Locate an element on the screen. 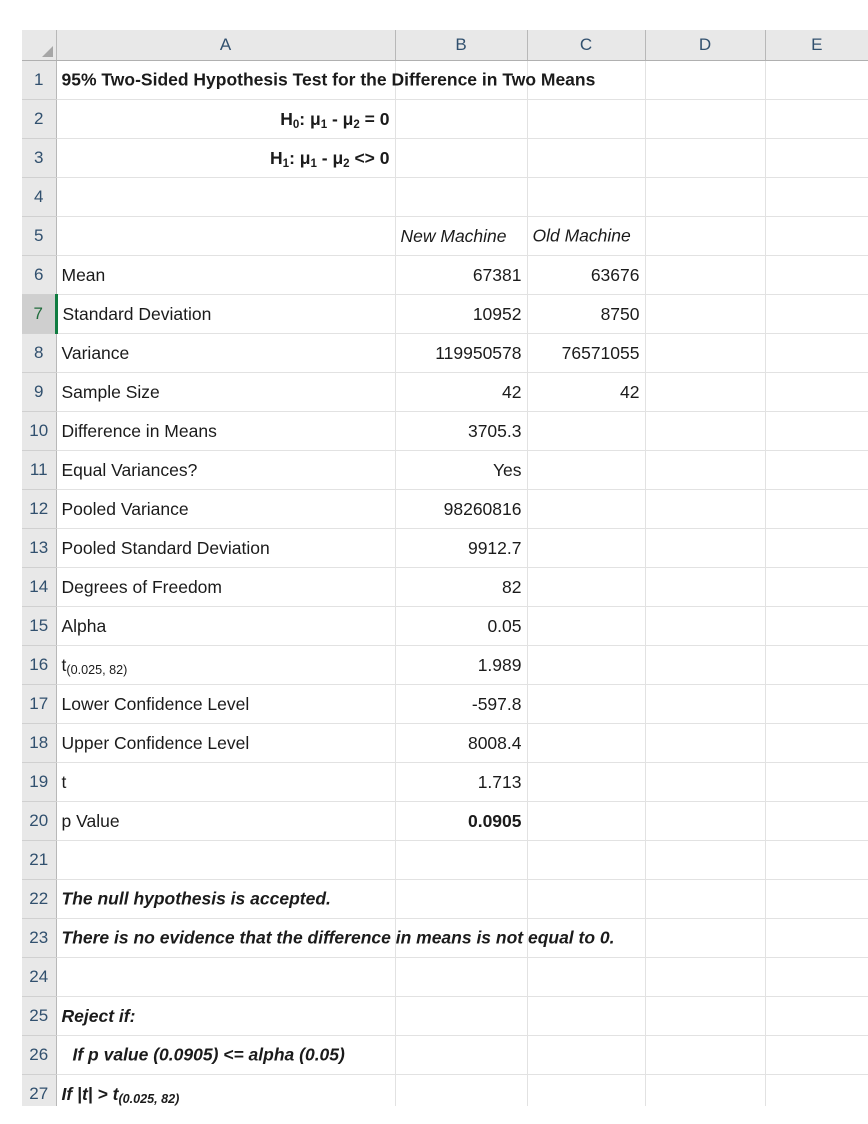 The width and height of the screenshot is (868, 1124). cell-c3 is located at coordinates (586, 158).